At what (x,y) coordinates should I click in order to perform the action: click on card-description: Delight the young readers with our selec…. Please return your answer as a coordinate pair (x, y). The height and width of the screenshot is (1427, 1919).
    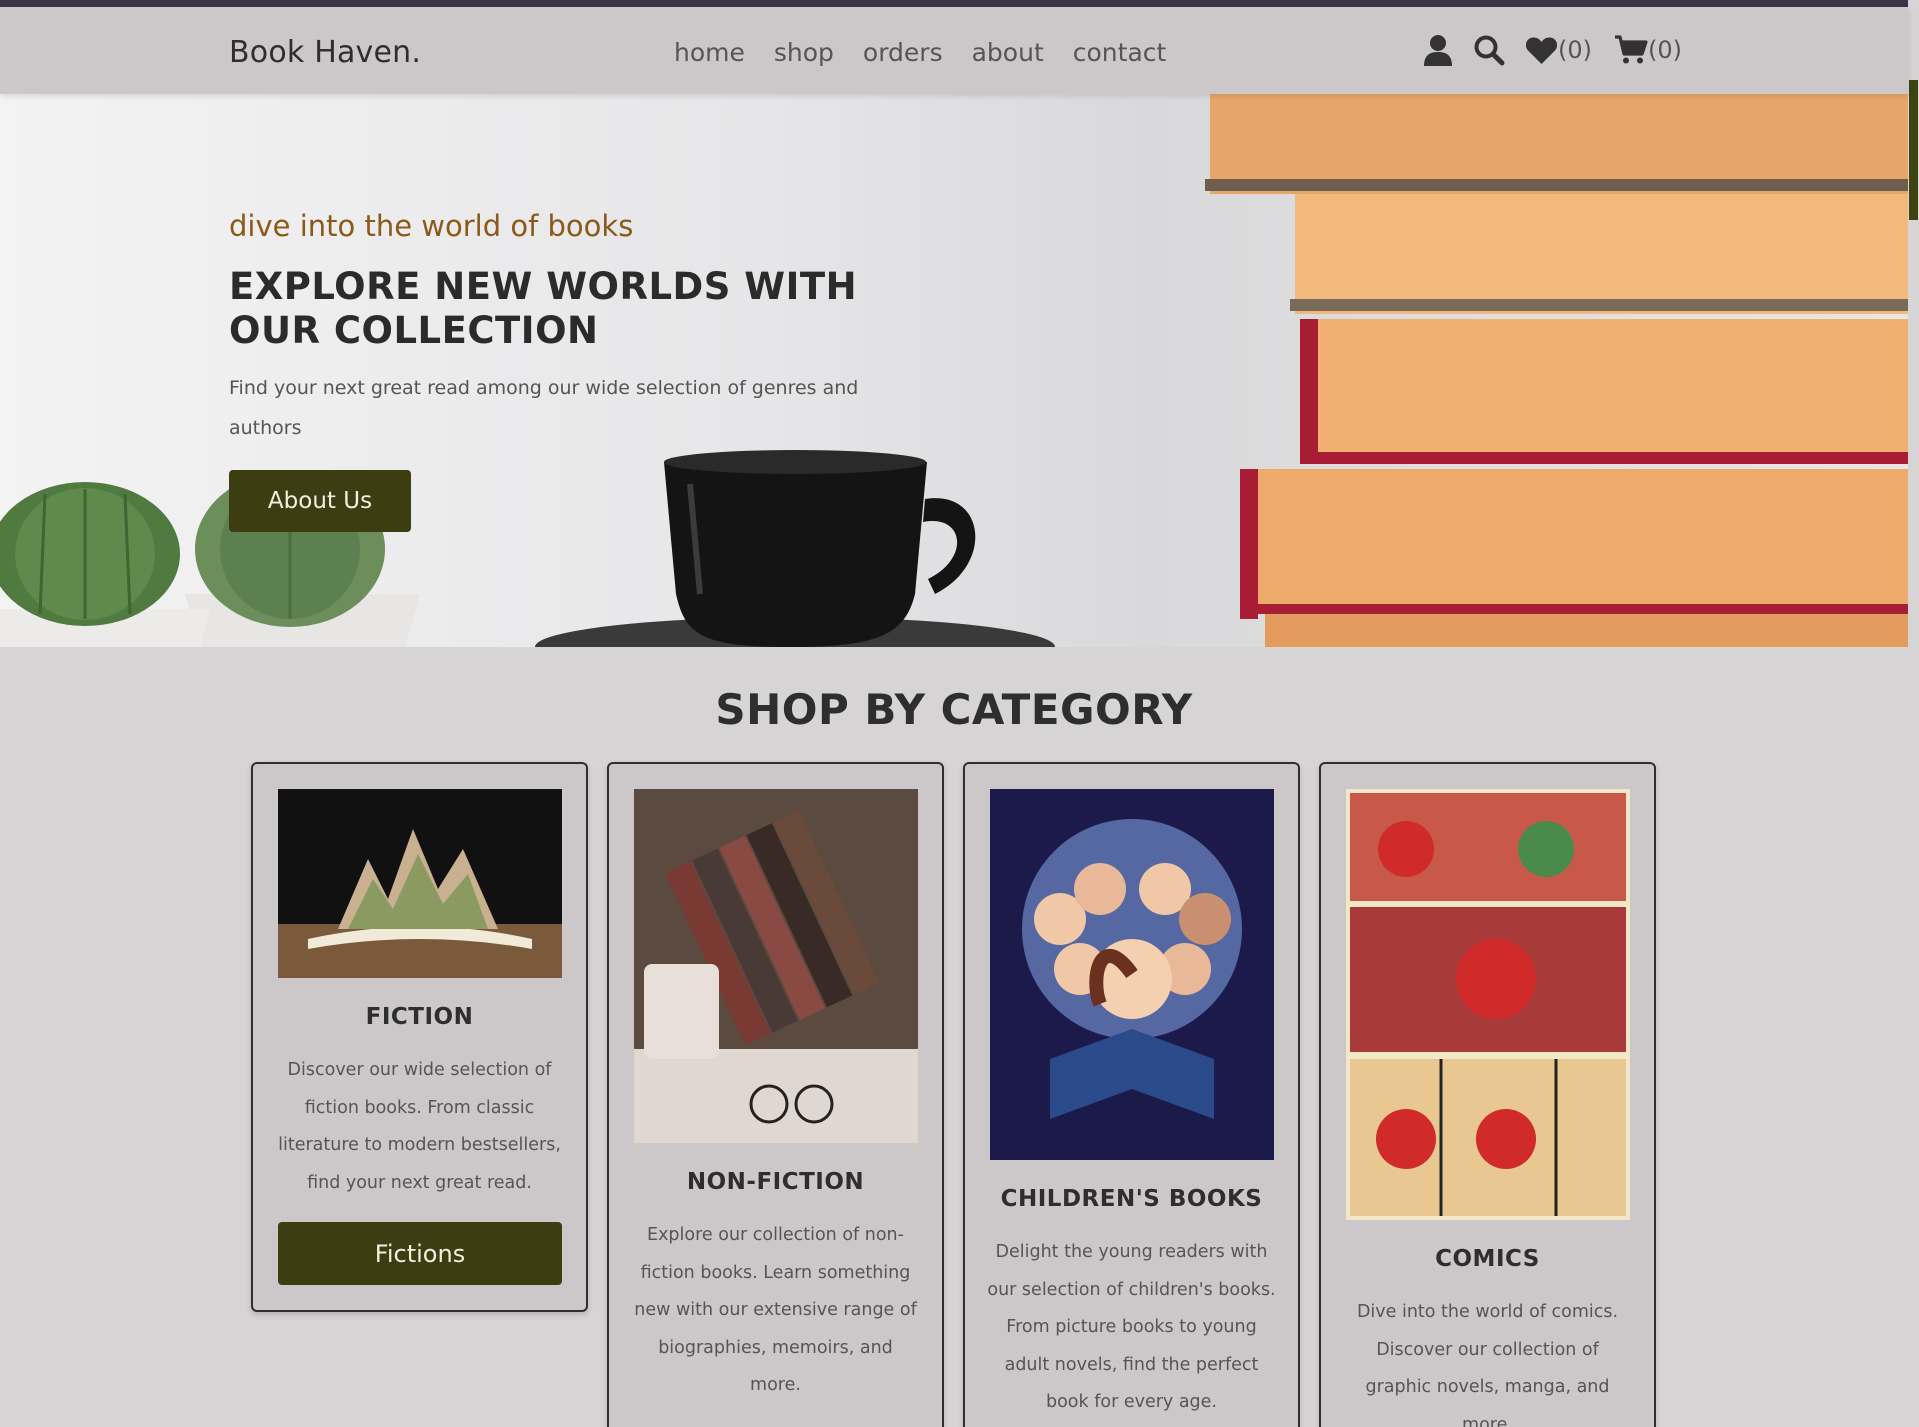
    Looking at the image, I should click on (1131, 1327).